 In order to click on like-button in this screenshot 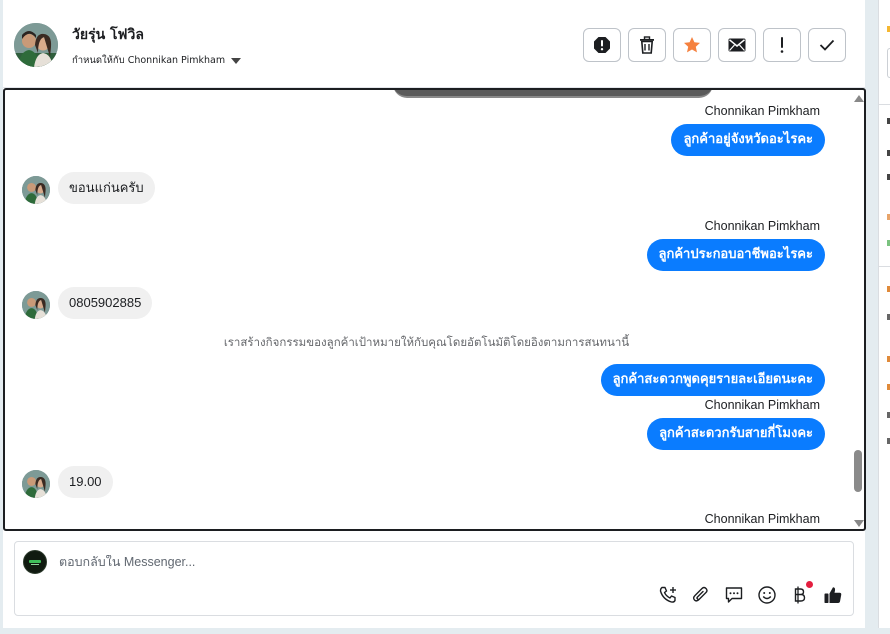, I will do `click(832, 594)`.